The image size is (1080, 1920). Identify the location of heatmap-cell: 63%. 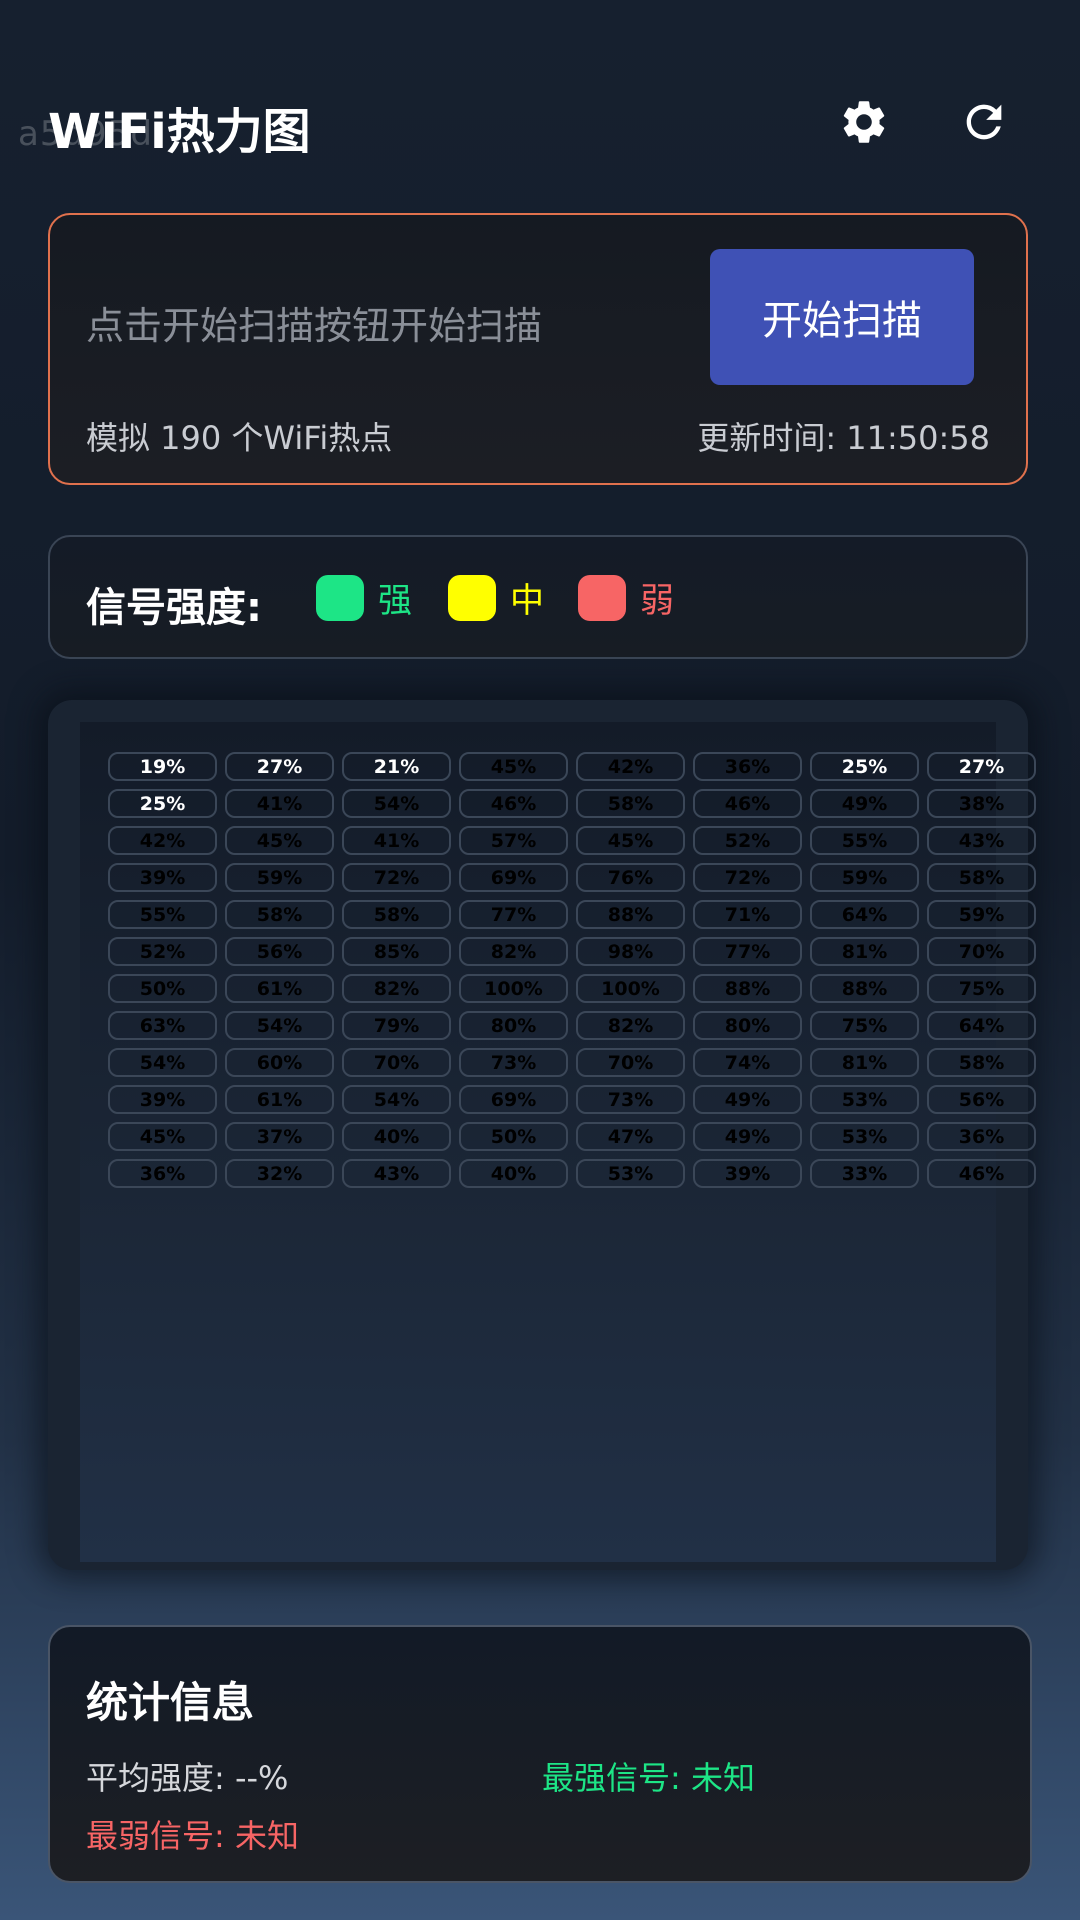
(162, 1025).